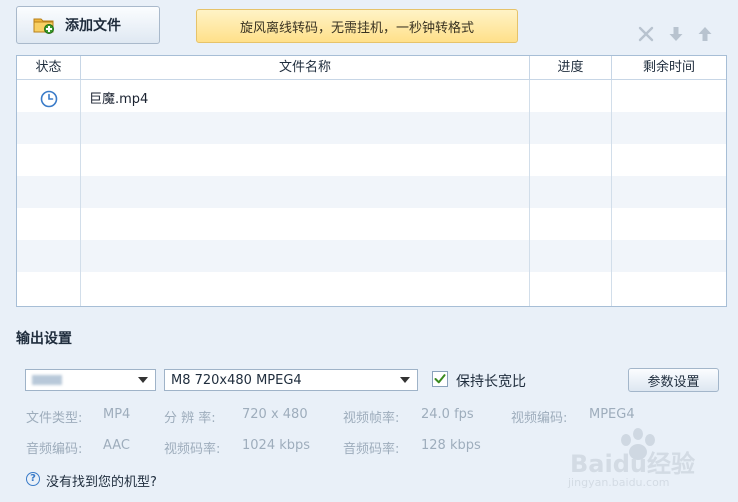 This screenshot has height=502, width=738. I want to click on keep-ratio-checkbox, so click(440, 379).